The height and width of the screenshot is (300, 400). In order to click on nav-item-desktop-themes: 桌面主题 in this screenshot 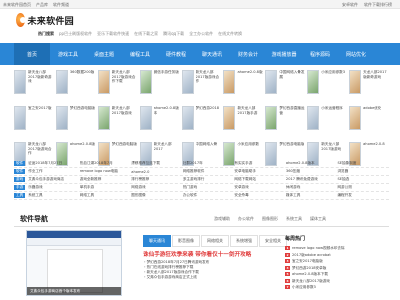, I will do `click(104, 54)`.